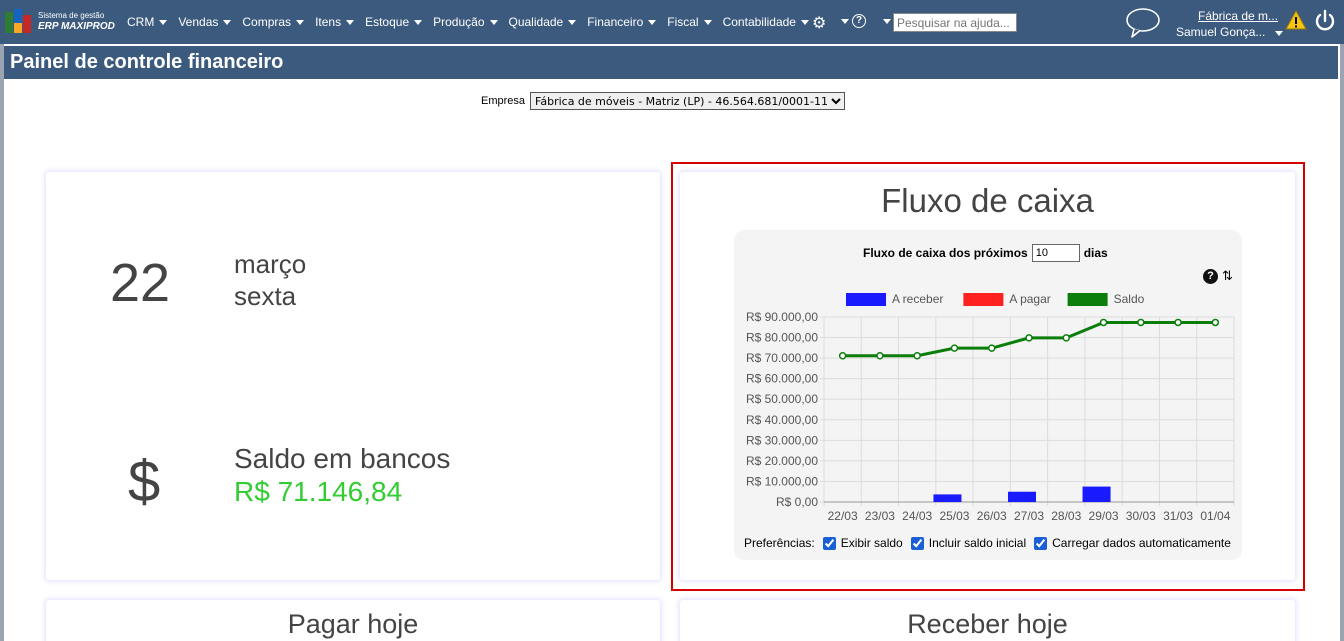 The height and width of the screenshot is (641, 1344). Describe the element at coordinates (917, 516) in the screenshot. I see `x-tick-label: 24/03` at that location.